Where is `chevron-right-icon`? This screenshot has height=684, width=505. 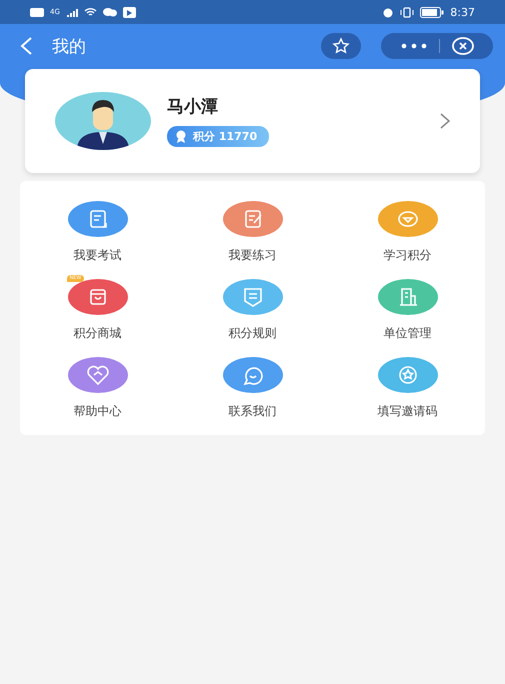
chevron-right-icon is located at coordinates (445, 121).